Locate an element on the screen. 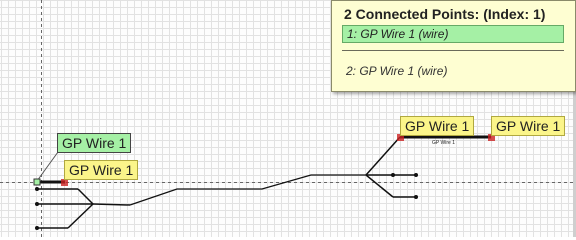  popup-divider is located at coordinates (453, 50).